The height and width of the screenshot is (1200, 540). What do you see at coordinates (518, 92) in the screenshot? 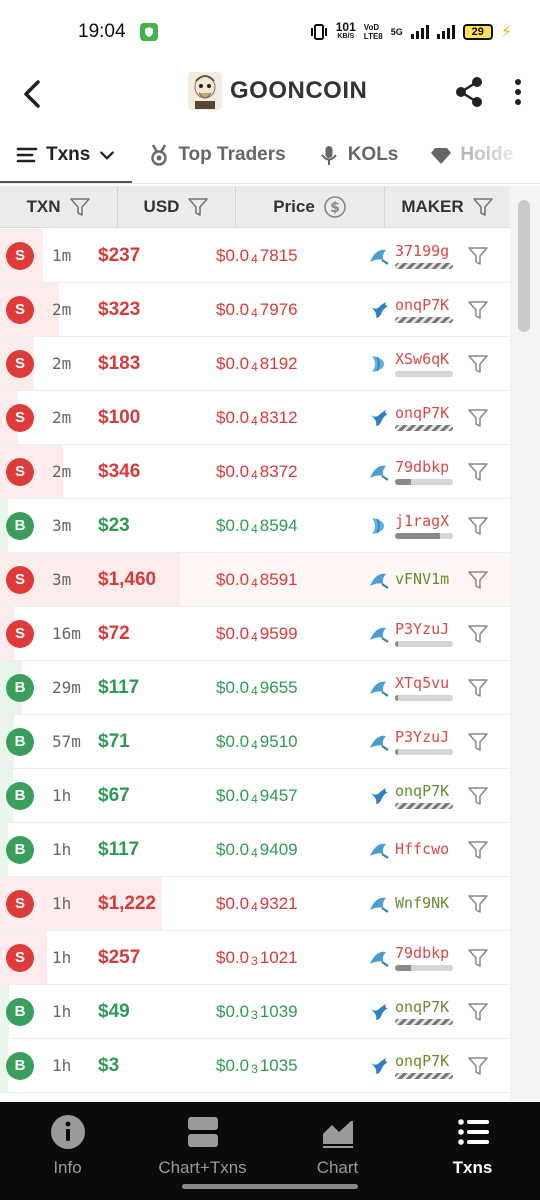
I see `more-options-button` at bounding box center [518, 92].